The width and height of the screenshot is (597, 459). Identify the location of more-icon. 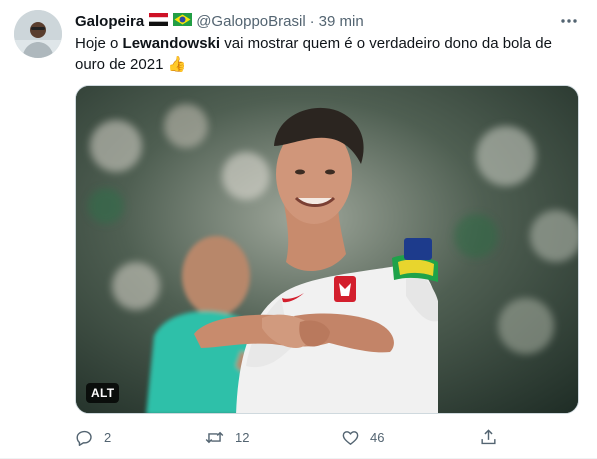
(569, 21).